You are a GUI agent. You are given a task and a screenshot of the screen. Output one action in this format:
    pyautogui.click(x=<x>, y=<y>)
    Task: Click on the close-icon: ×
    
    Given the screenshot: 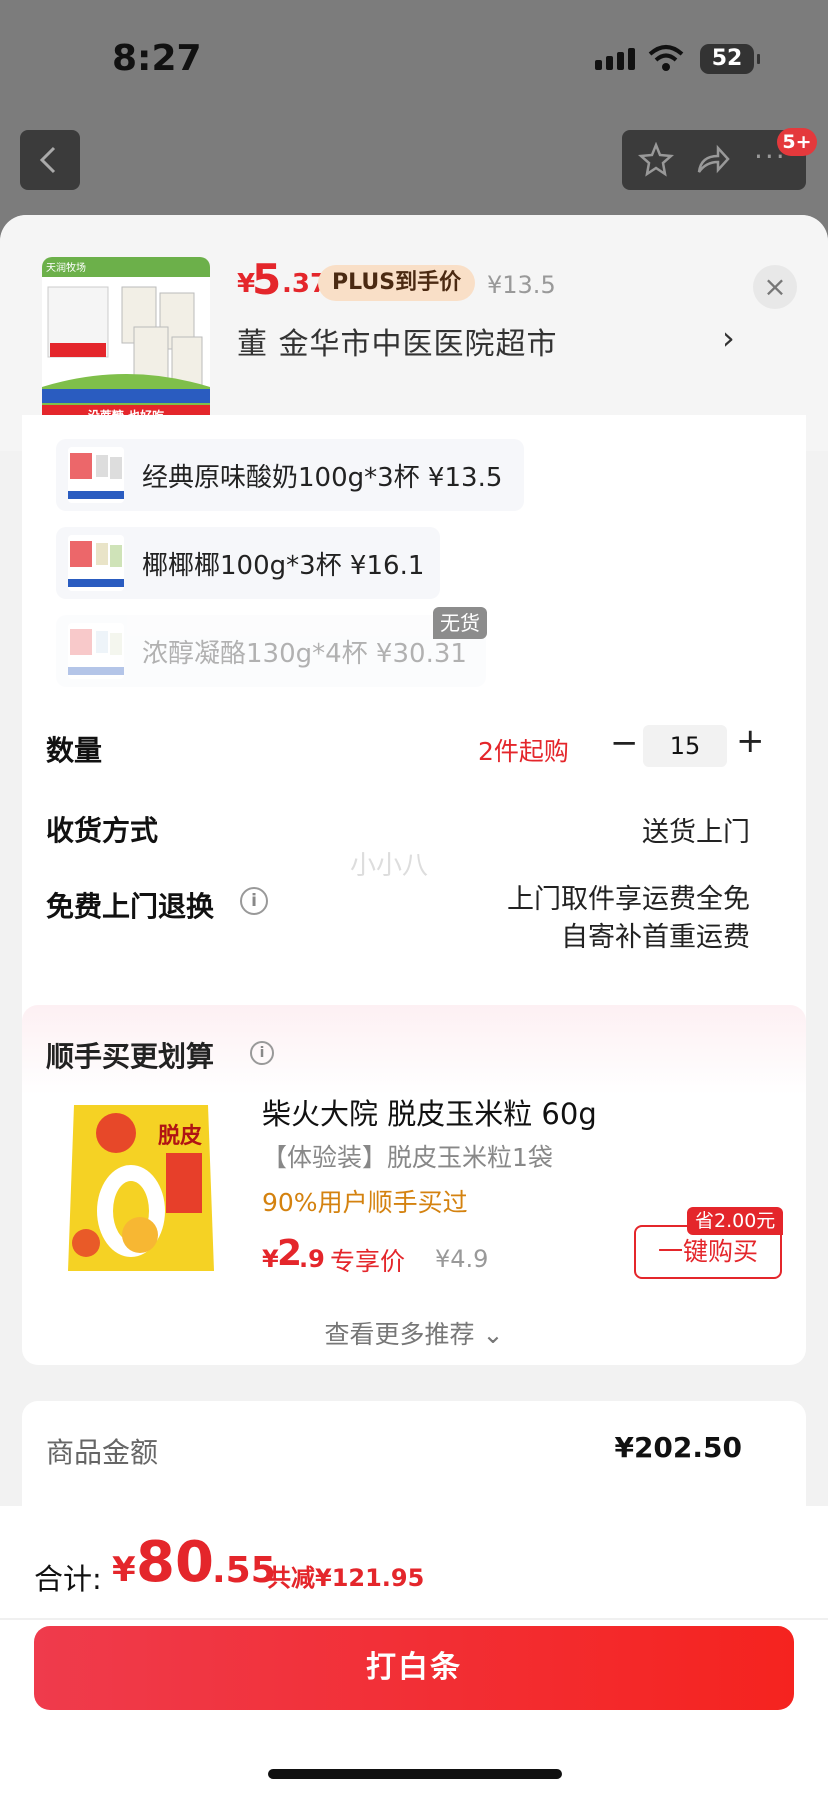 What is the action you would take?
    pyautogui.click(x=775, y=287)
    